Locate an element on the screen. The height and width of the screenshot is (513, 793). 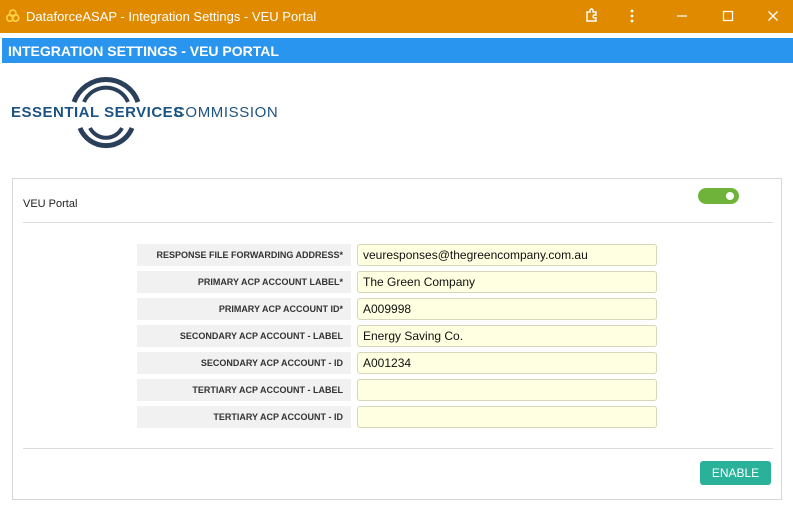
page-header: INTEGRATION SETTINGS - VEU PORTAL is located at coordinates (397, 50).